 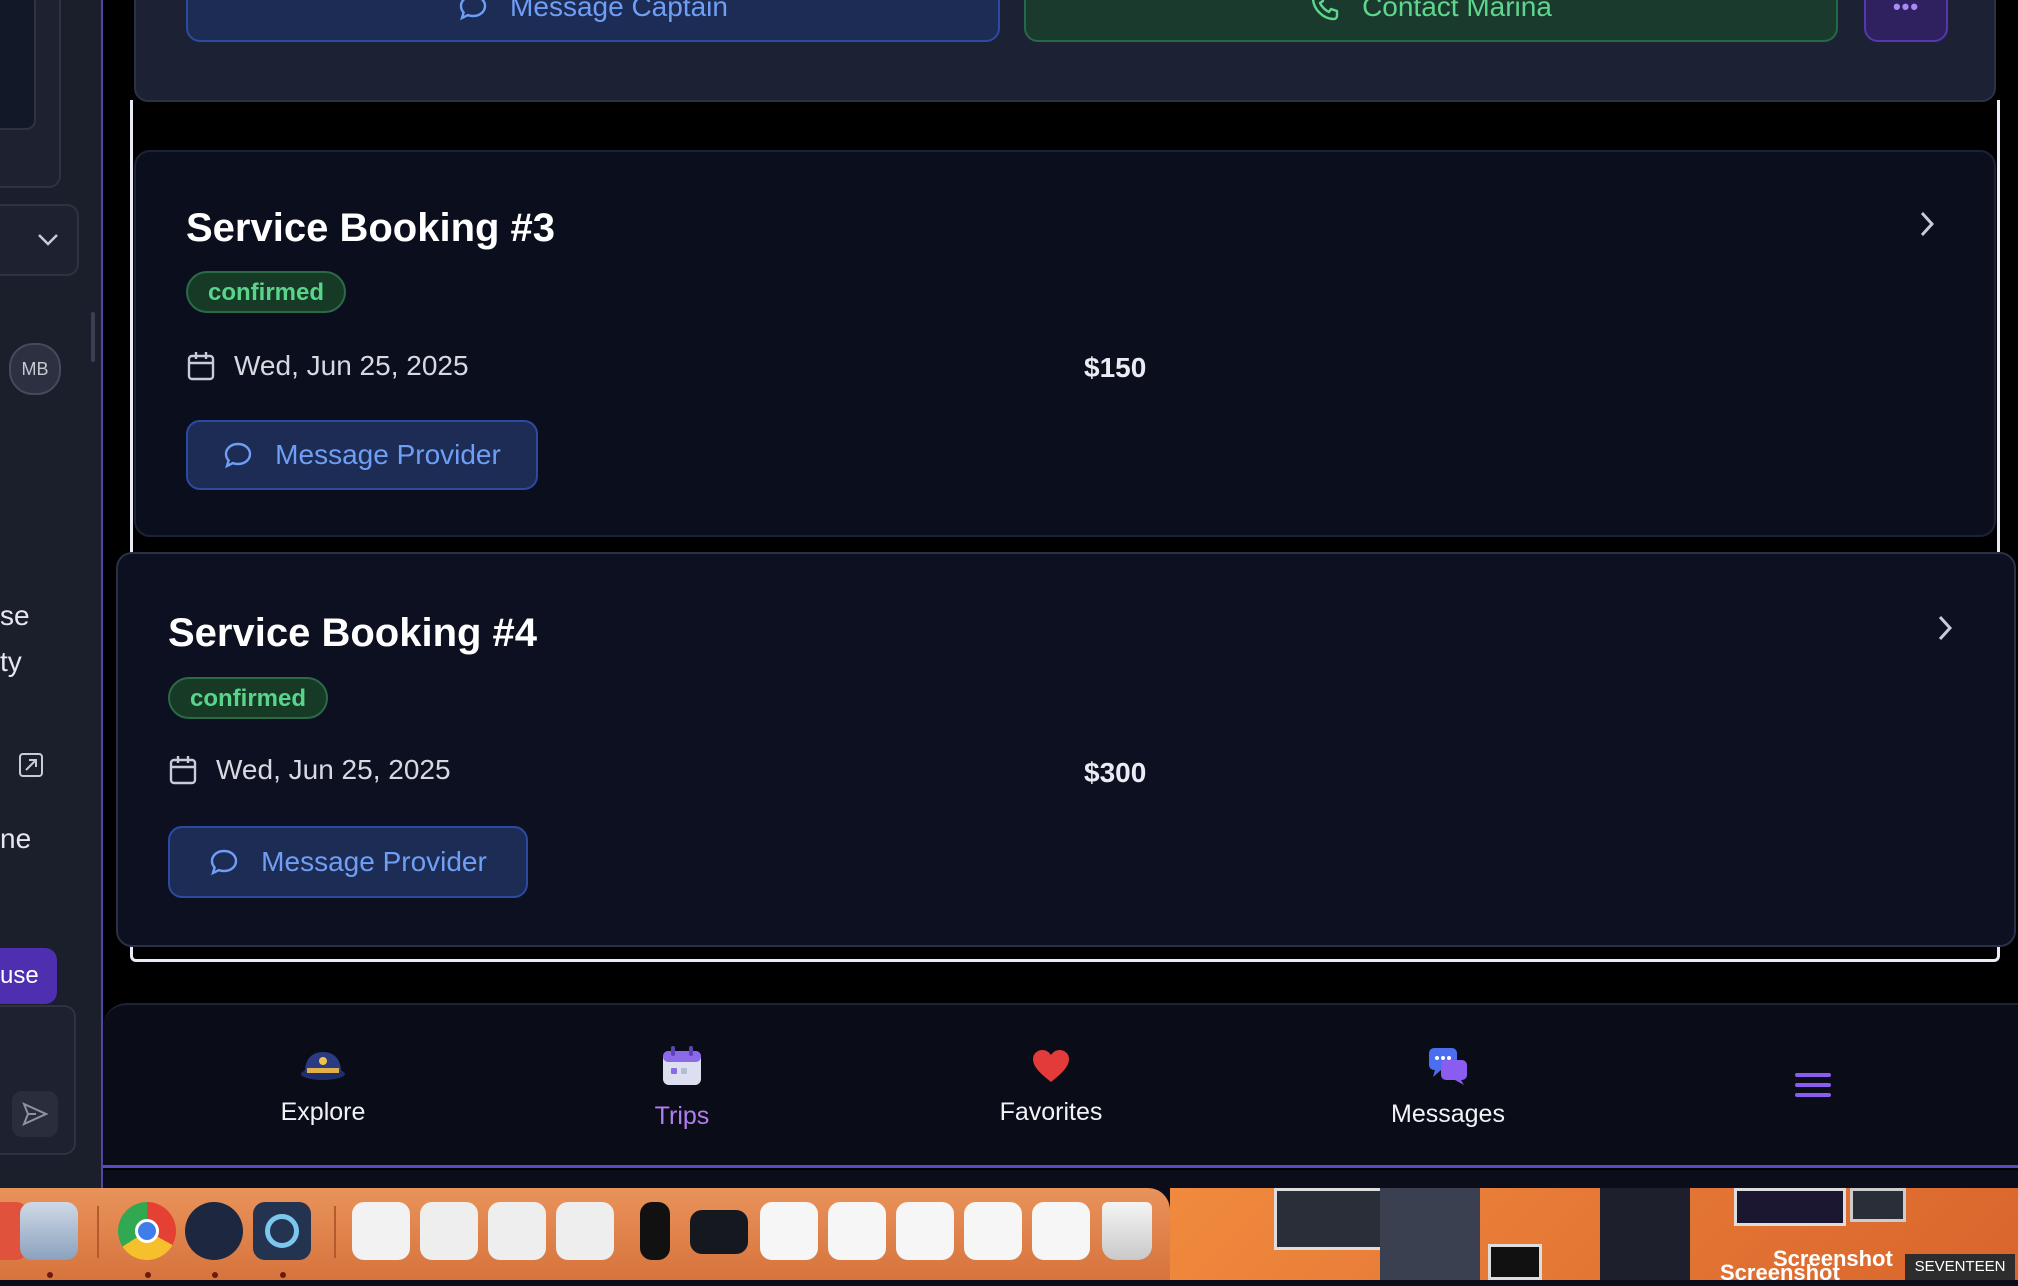 I want to click on message-captain-button: Message Captain, so click(x=593, y=21).